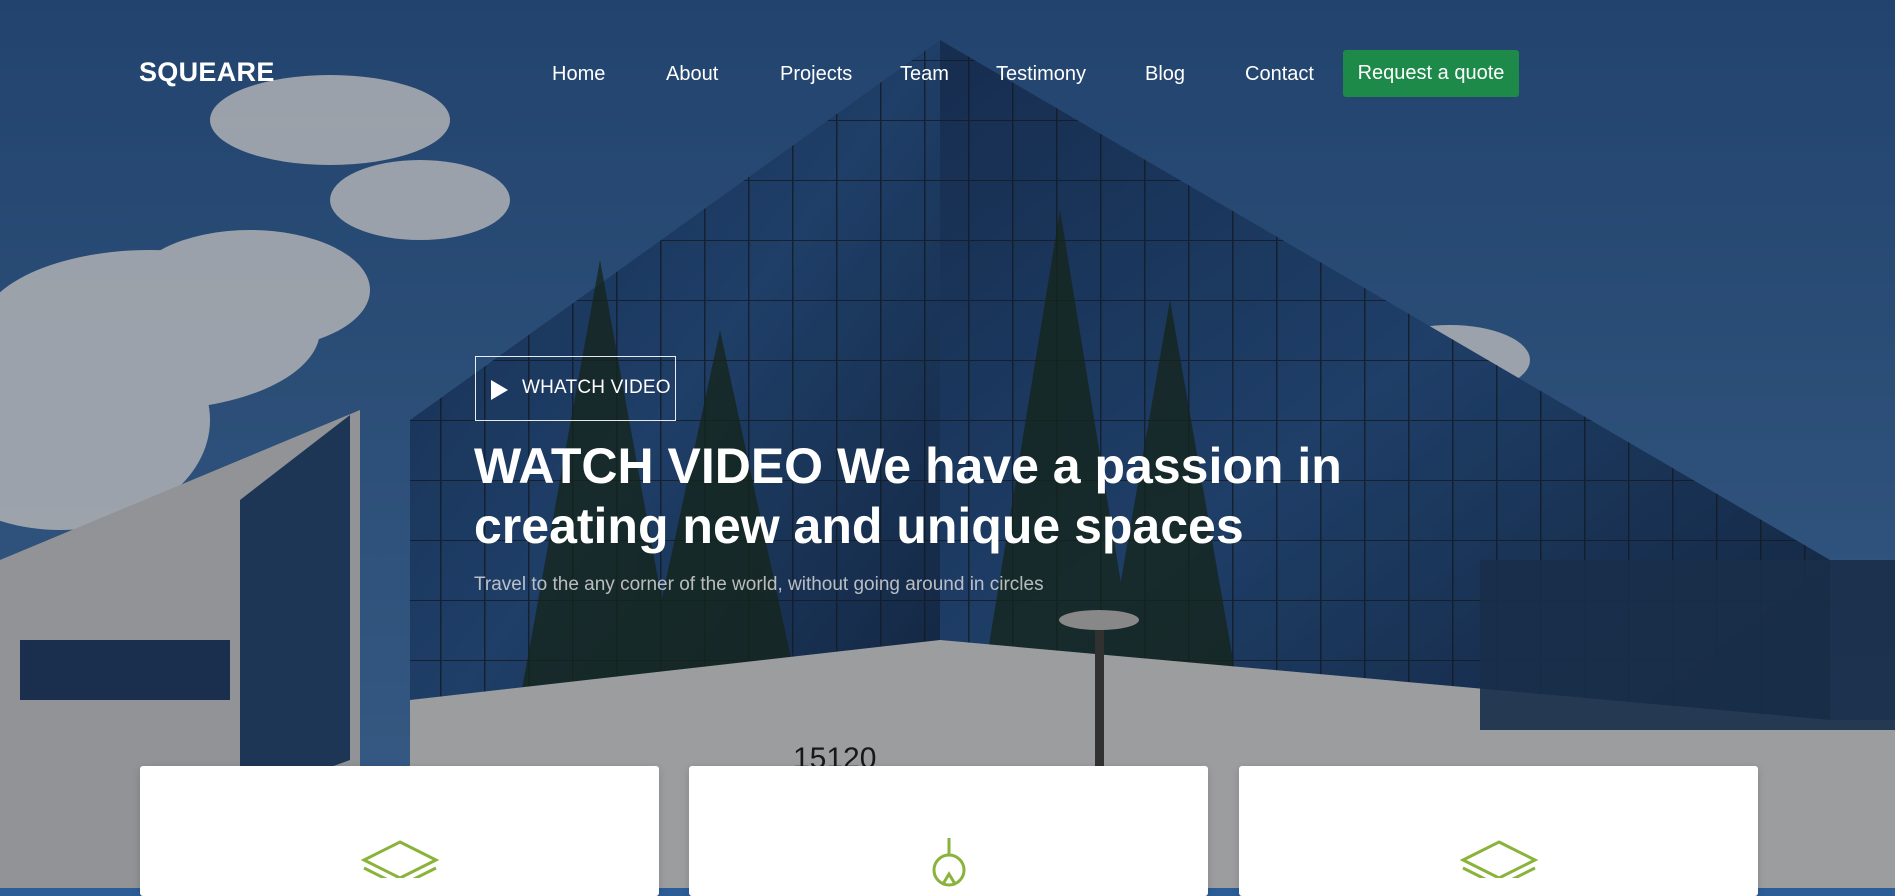  Describe the element at coordinates (596, 387) in the screenshot. I see `watch-video-label: WHATCH VIDEO` at that location.